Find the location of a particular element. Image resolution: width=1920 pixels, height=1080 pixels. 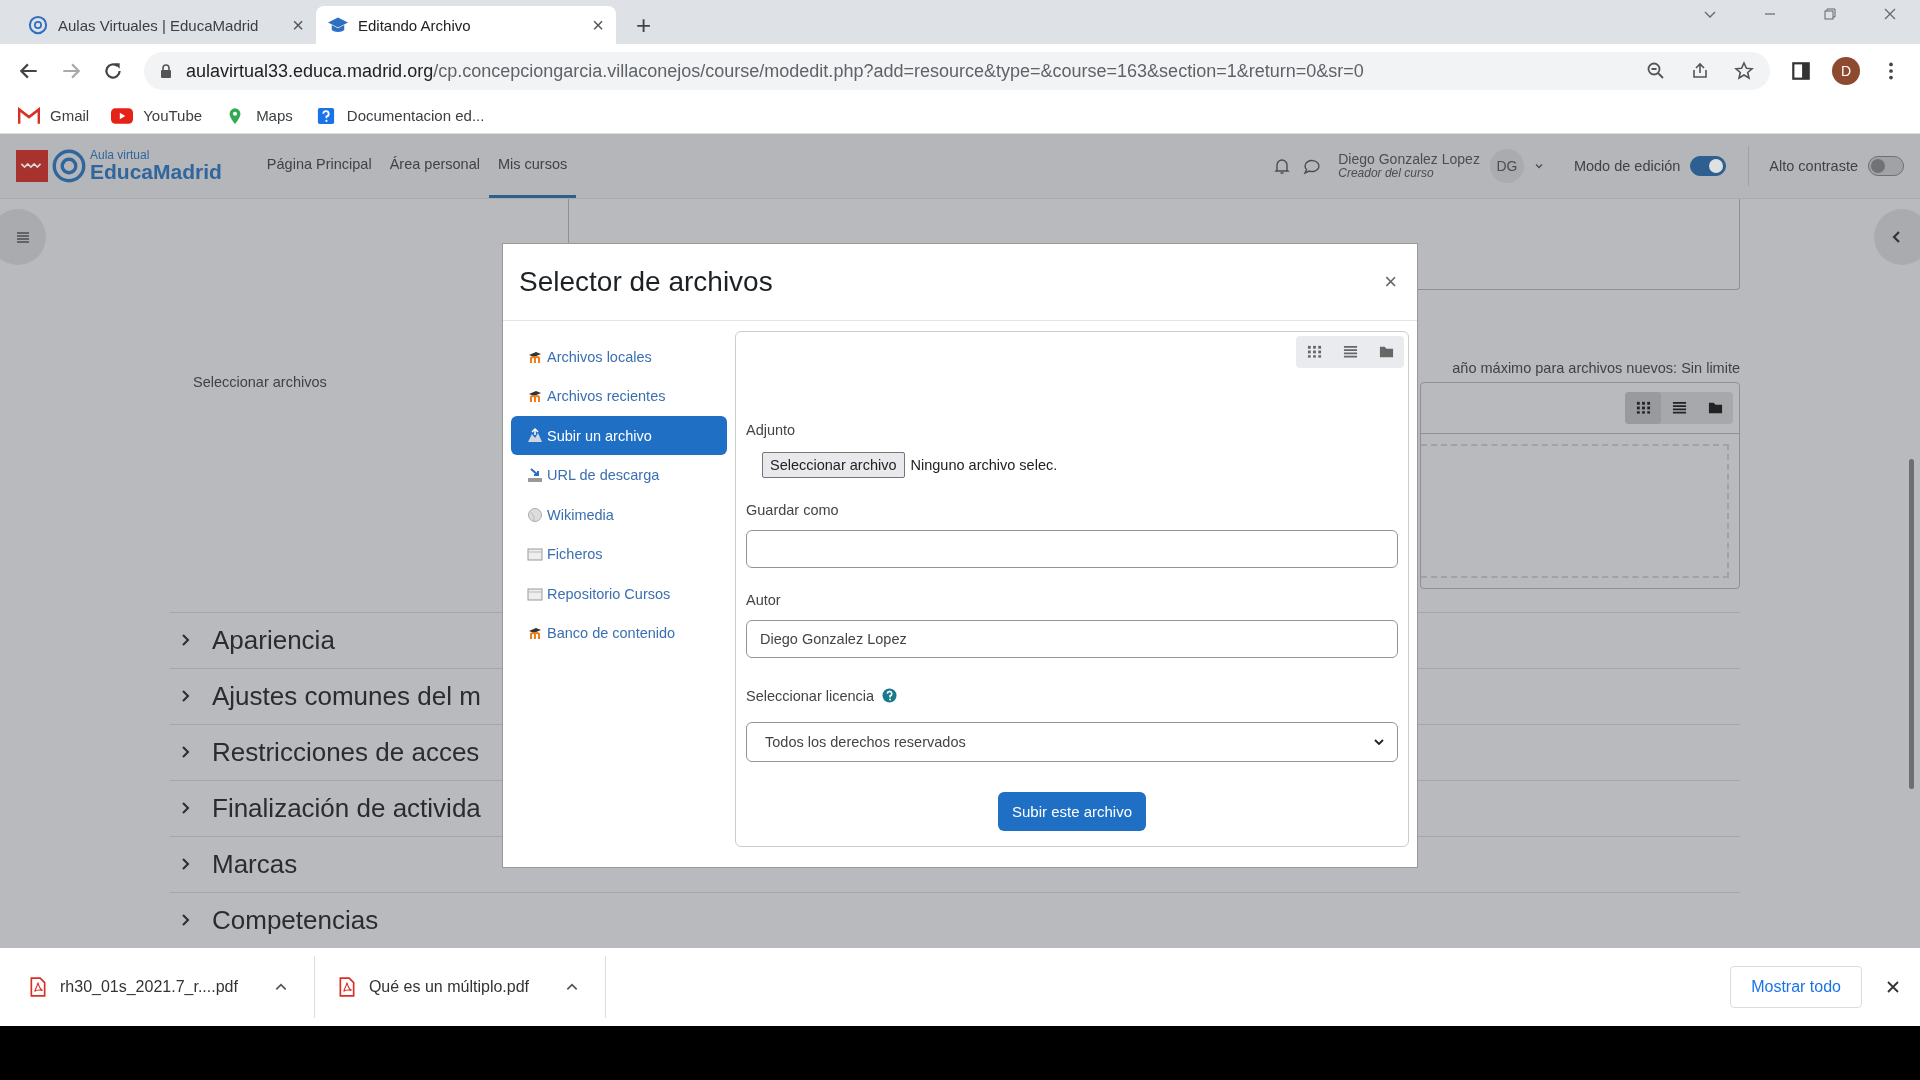

grid-view-button is located at coordinates (1643, 408).